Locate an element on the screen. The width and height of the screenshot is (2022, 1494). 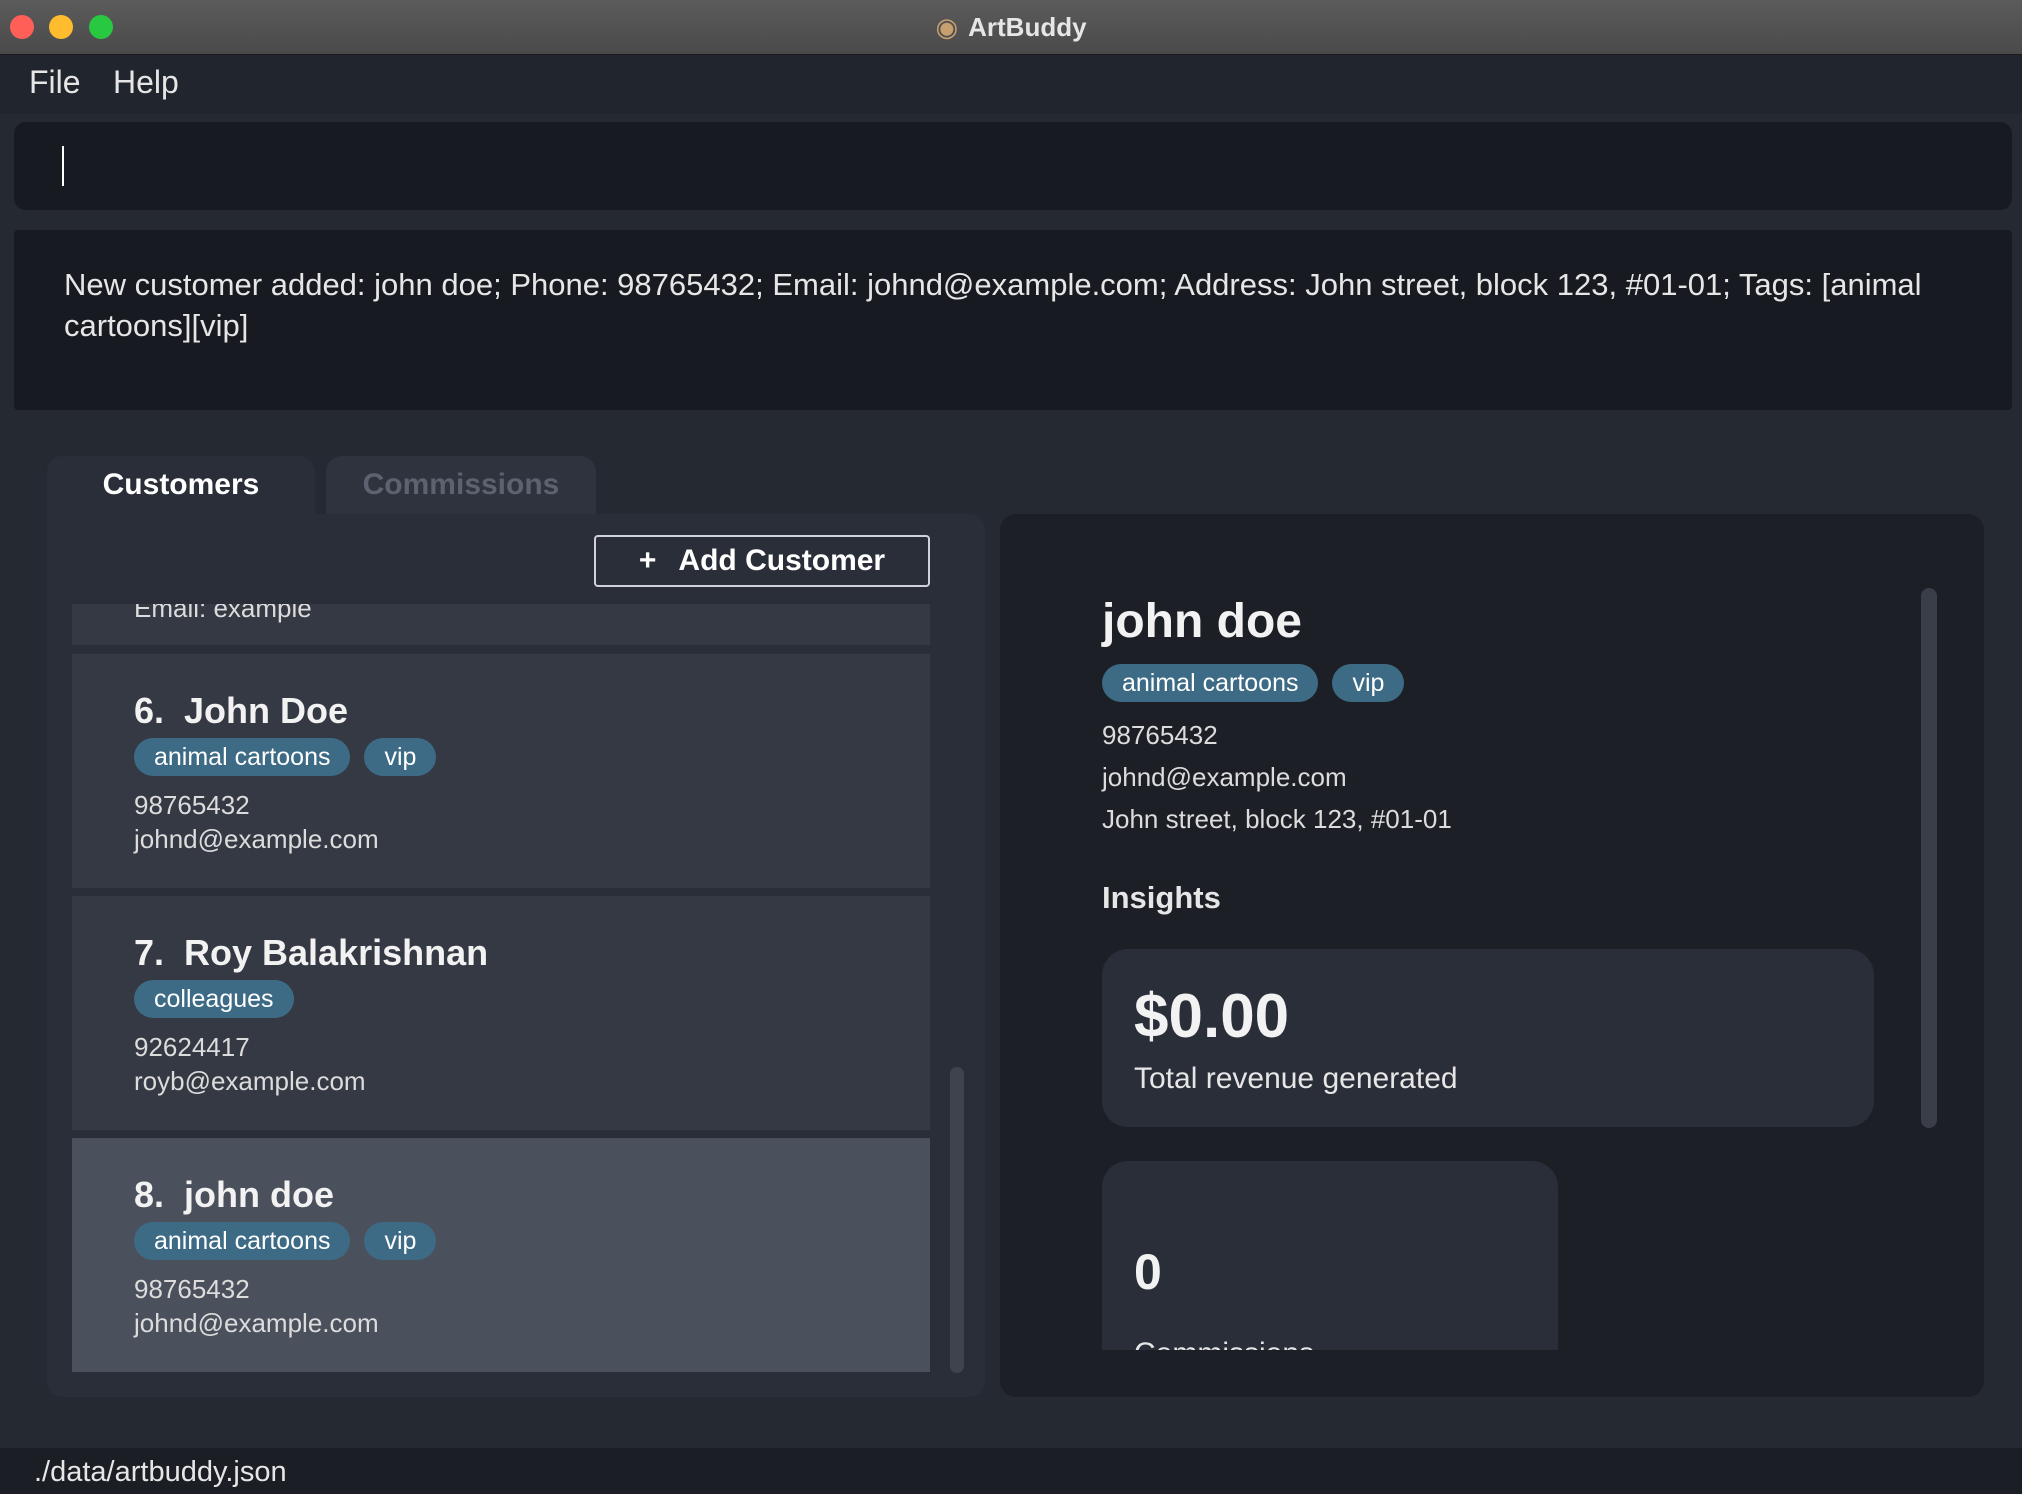
tag-badge: colleagues is located at coordinates (214, 999).